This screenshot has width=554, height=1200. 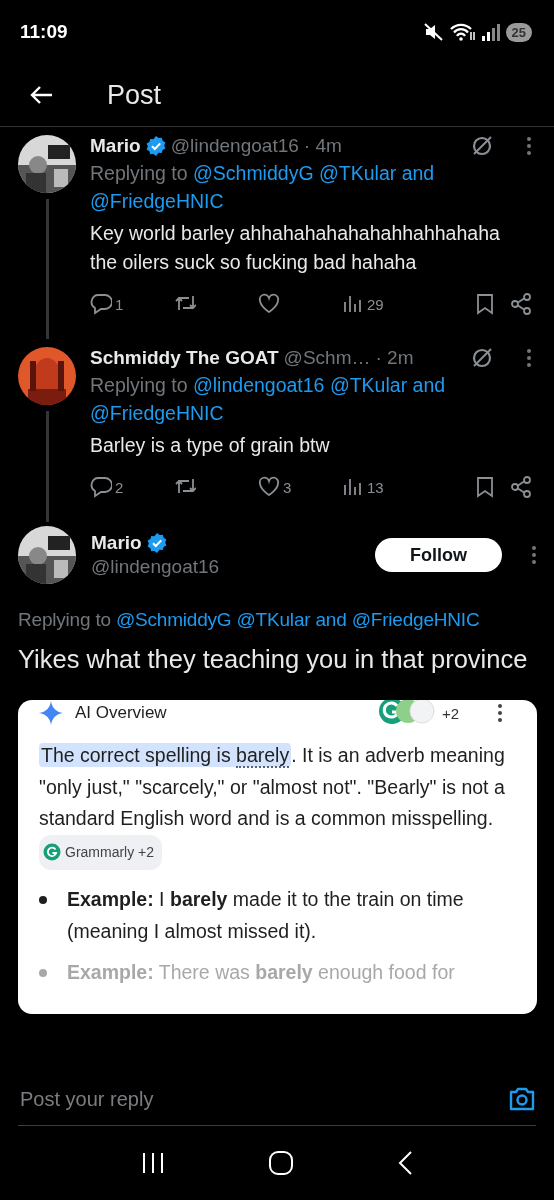 I want to click on signal-icon, so click(x=490, y=32).